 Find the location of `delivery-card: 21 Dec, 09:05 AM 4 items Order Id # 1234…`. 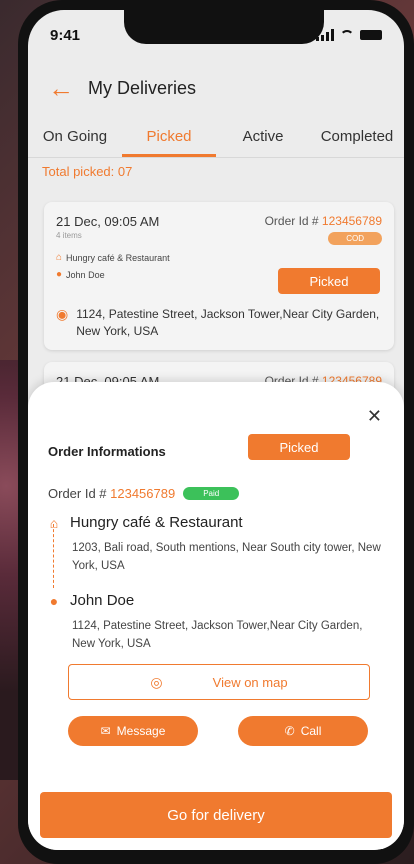

delivery-card: 21 Dec, 09:05 AM 4 items Order Id # 1234… is located at coordinates (219, 276).